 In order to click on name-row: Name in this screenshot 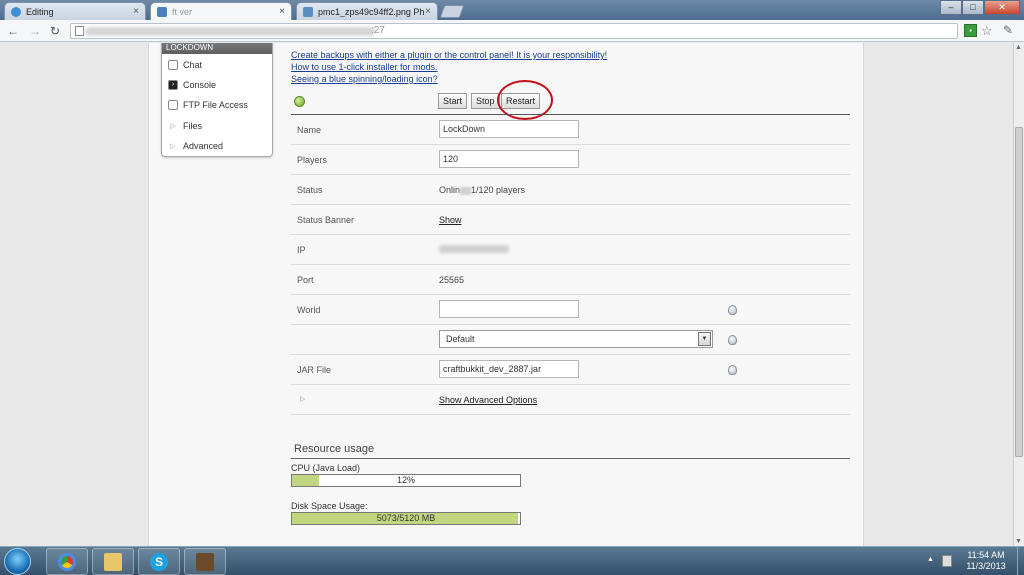, I will do `click(570, 130)`.